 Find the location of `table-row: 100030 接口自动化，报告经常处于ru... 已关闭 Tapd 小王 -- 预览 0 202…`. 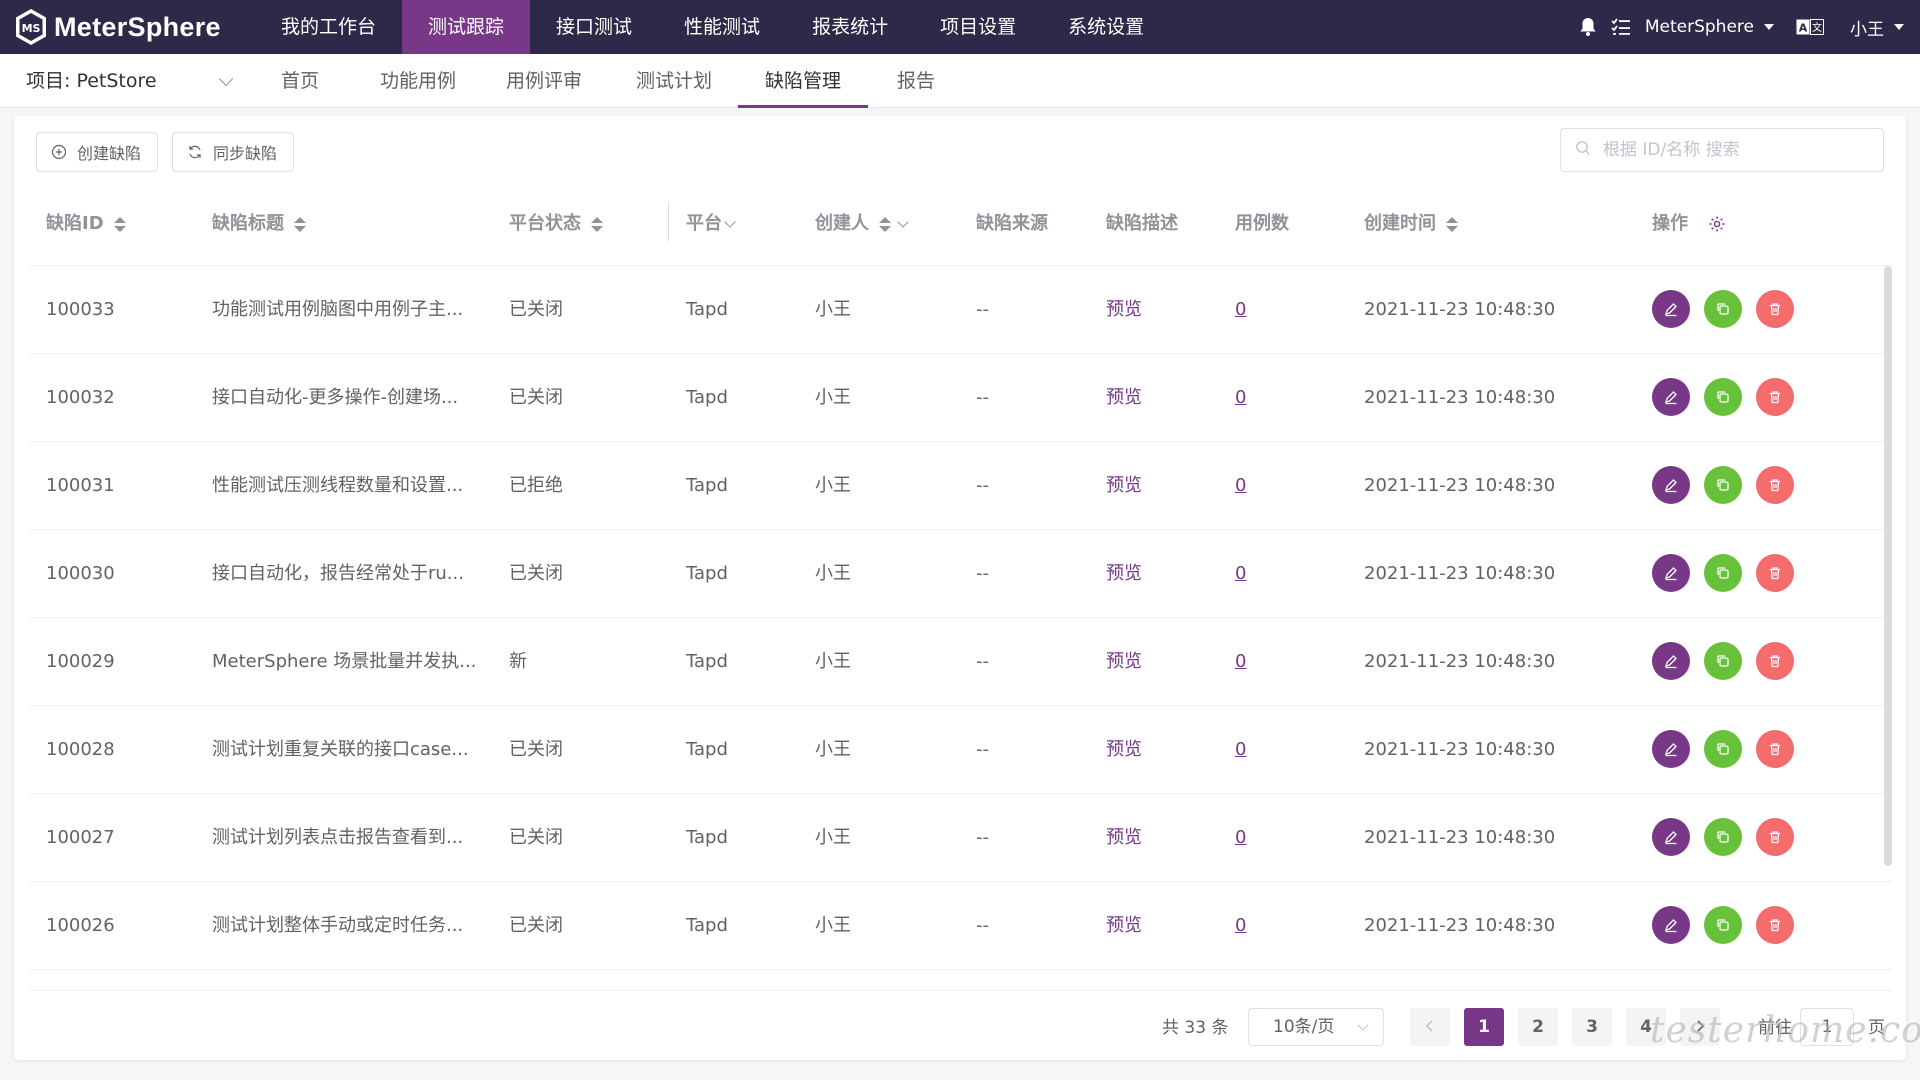

table-row: 100030 接口自动化，报告经常处于ru... 已关闭 Tapd 小王 -- 预览 0 202… is located at coordinates (961, 574).